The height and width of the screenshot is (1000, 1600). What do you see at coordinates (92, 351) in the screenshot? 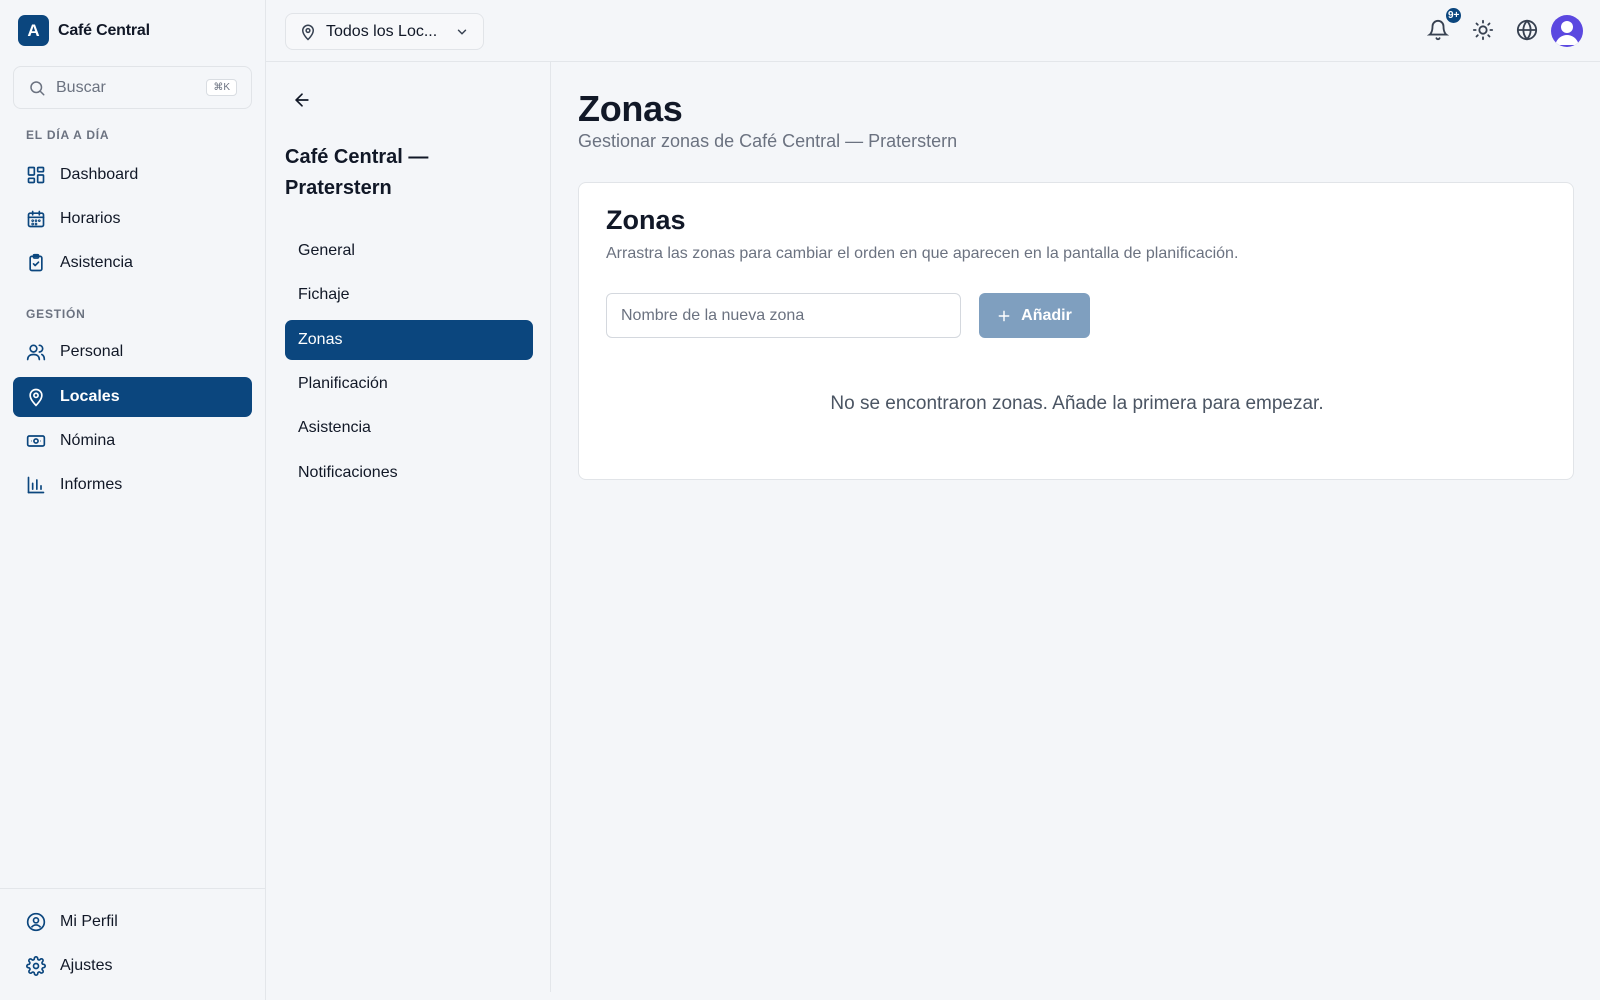
I see `sidebar-item-label: Personal` at bounding box center [92, 351].